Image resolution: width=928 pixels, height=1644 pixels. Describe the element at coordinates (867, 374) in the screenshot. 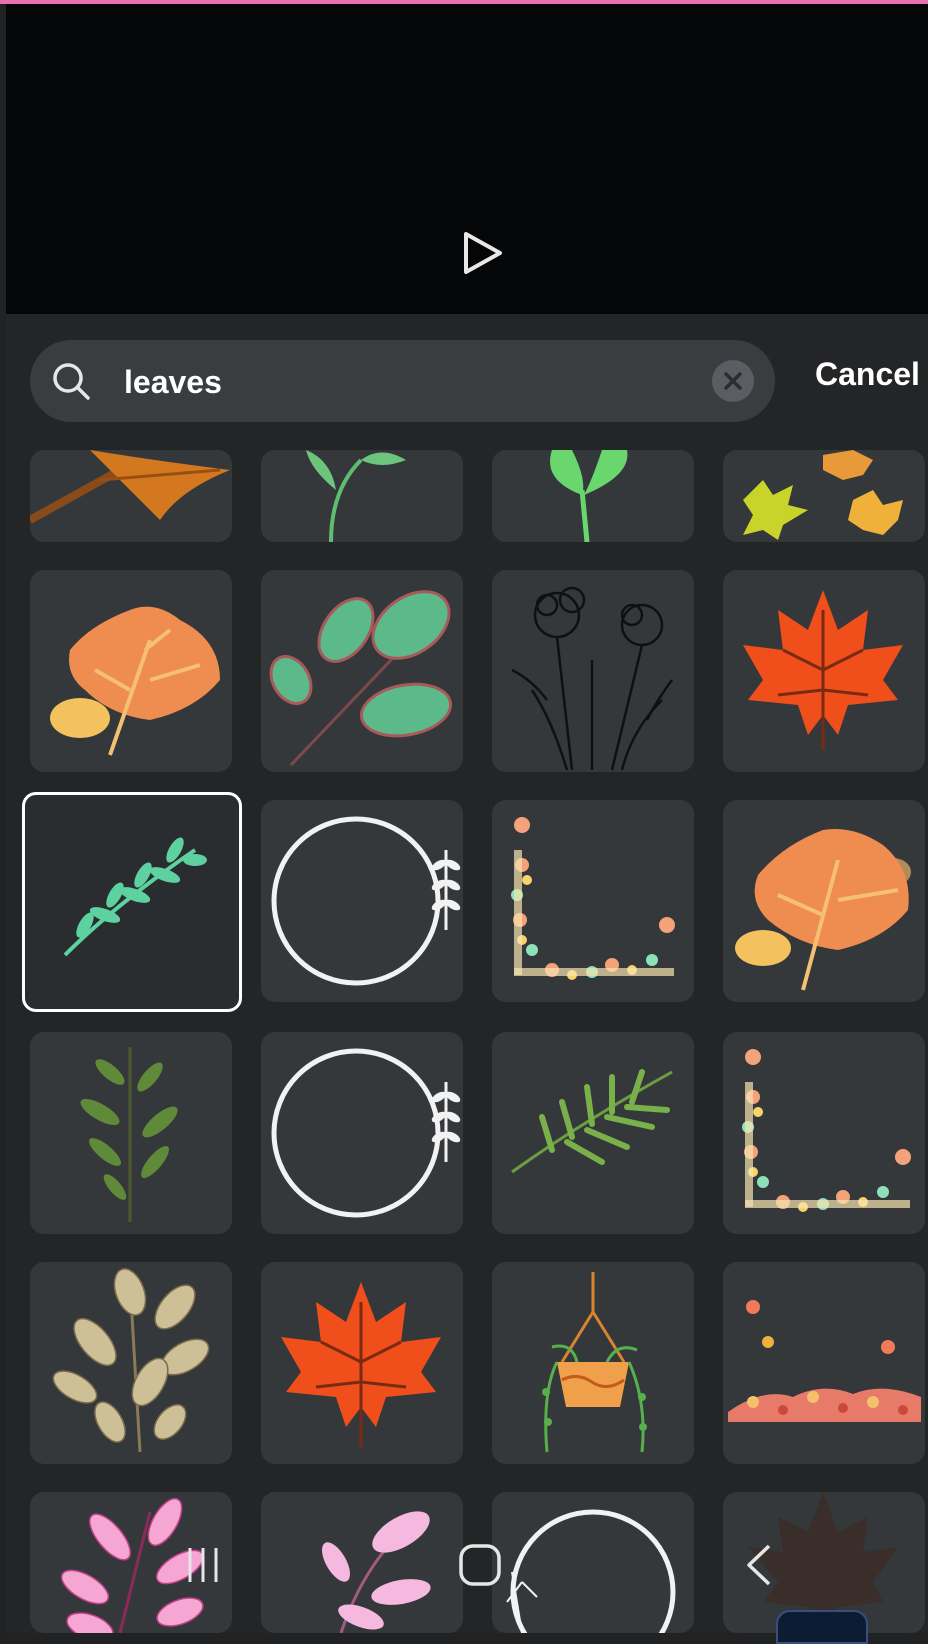

I see `cancel-button: Cancel` at that location.